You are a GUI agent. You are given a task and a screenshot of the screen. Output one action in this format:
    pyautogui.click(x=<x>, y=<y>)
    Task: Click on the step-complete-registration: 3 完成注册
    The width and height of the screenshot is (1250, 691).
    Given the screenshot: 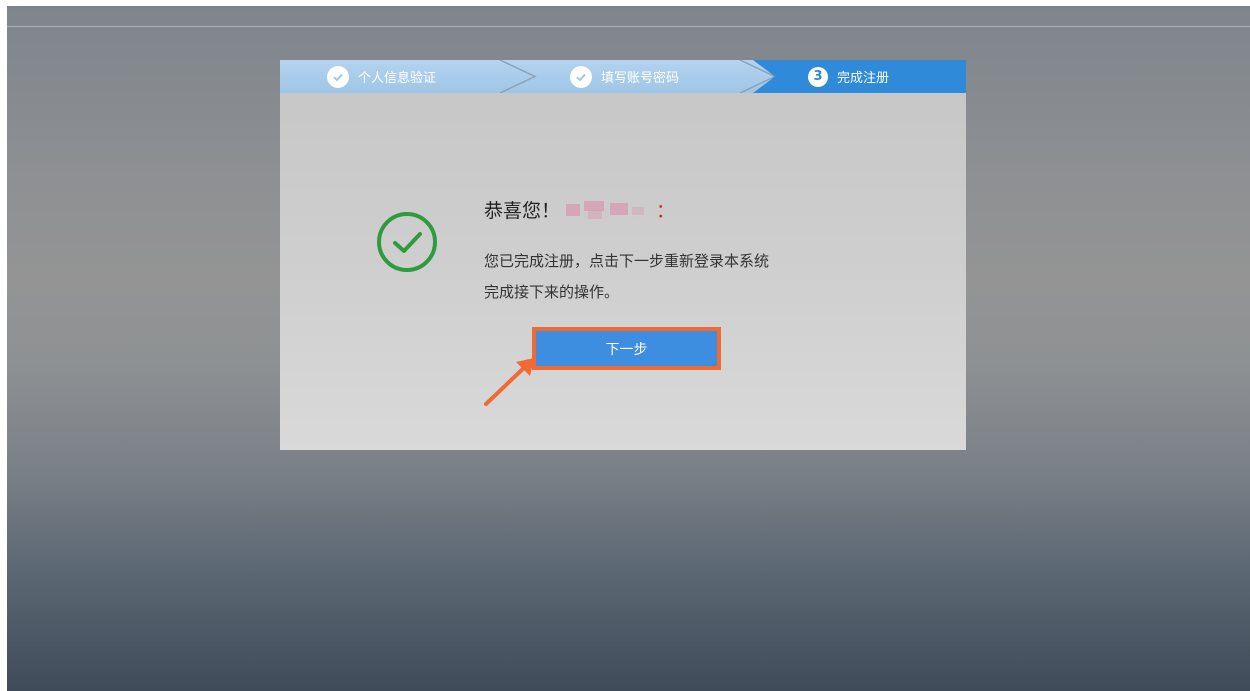 What is the action you would take?
    pyautogui.click(x=859, y=76)
    